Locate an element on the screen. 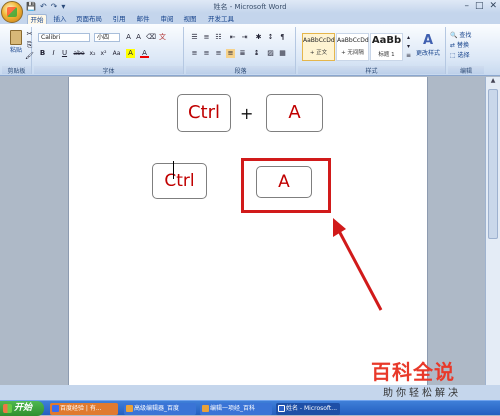 The image size is (500, 416). taskbar-item-baike: 编辑一项经_百科 is located at coordinates (236, 409).